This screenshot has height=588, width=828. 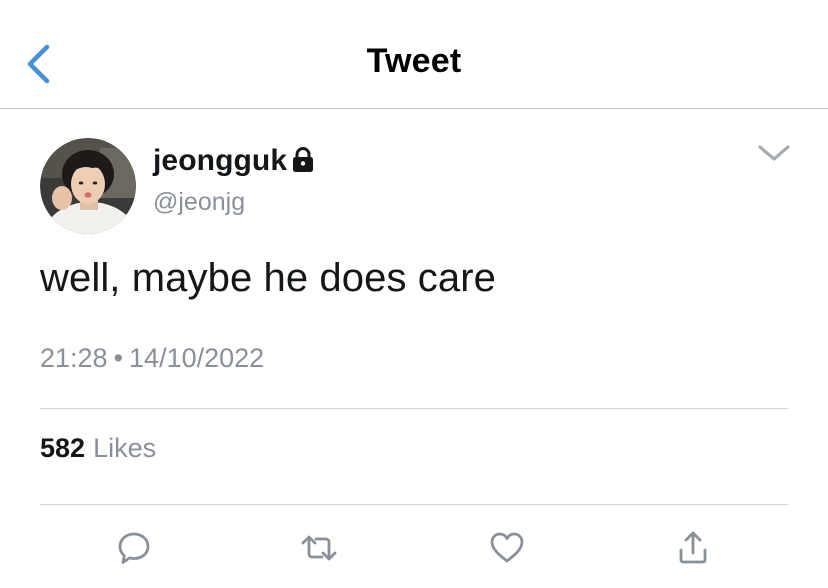 What do you see at coordinates (197, 358) in the screenshot?
I see `tweet-date: 14/10/2022` at bounding box center [197, 358].